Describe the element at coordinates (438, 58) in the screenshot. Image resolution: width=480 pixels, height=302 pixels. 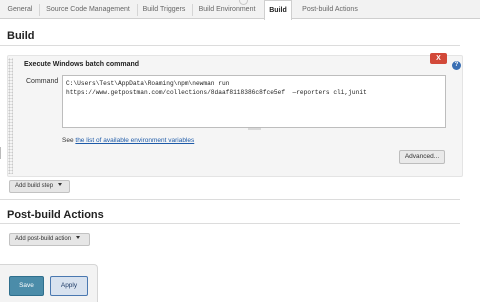
I see `delete-step-button: X` at that location.